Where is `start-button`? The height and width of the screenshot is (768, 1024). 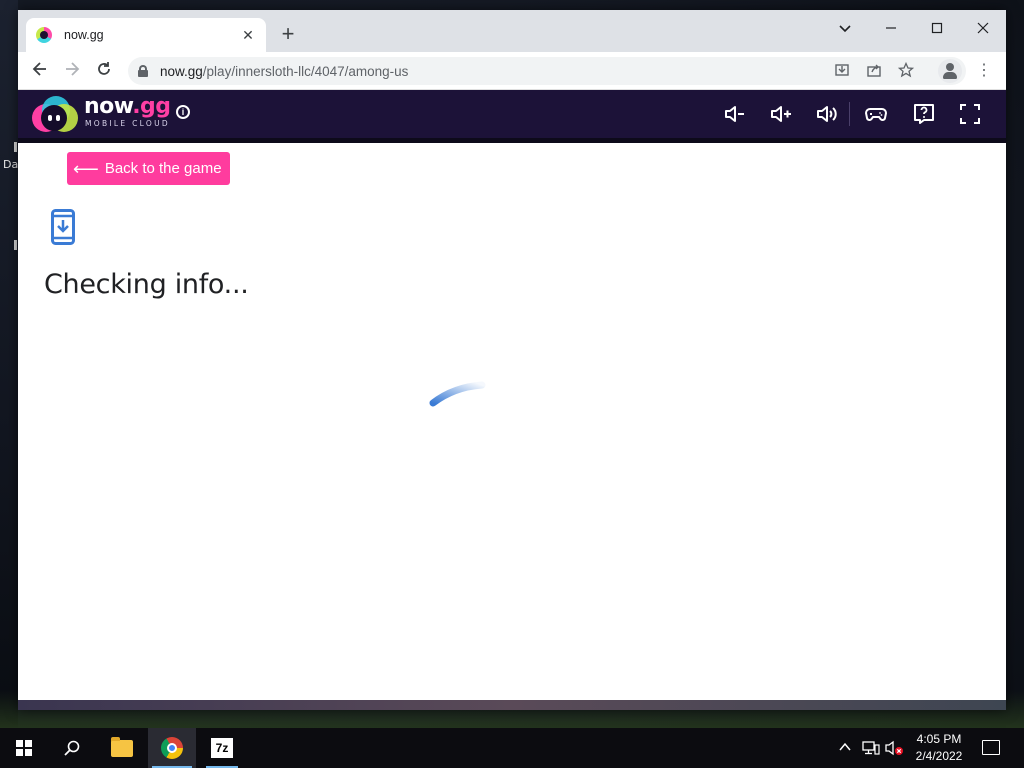 start-button is located at coordinates (24, 748).